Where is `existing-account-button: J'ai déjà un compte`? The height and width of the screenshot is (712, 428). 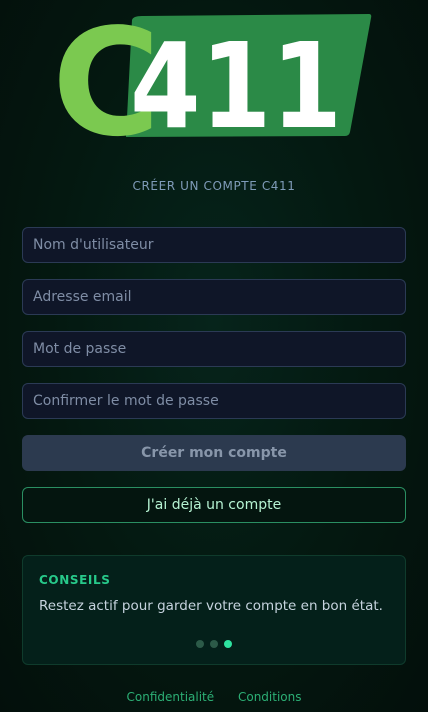
existing-account-button: J'ai déjà un compte is located at coordinates (214, 505).